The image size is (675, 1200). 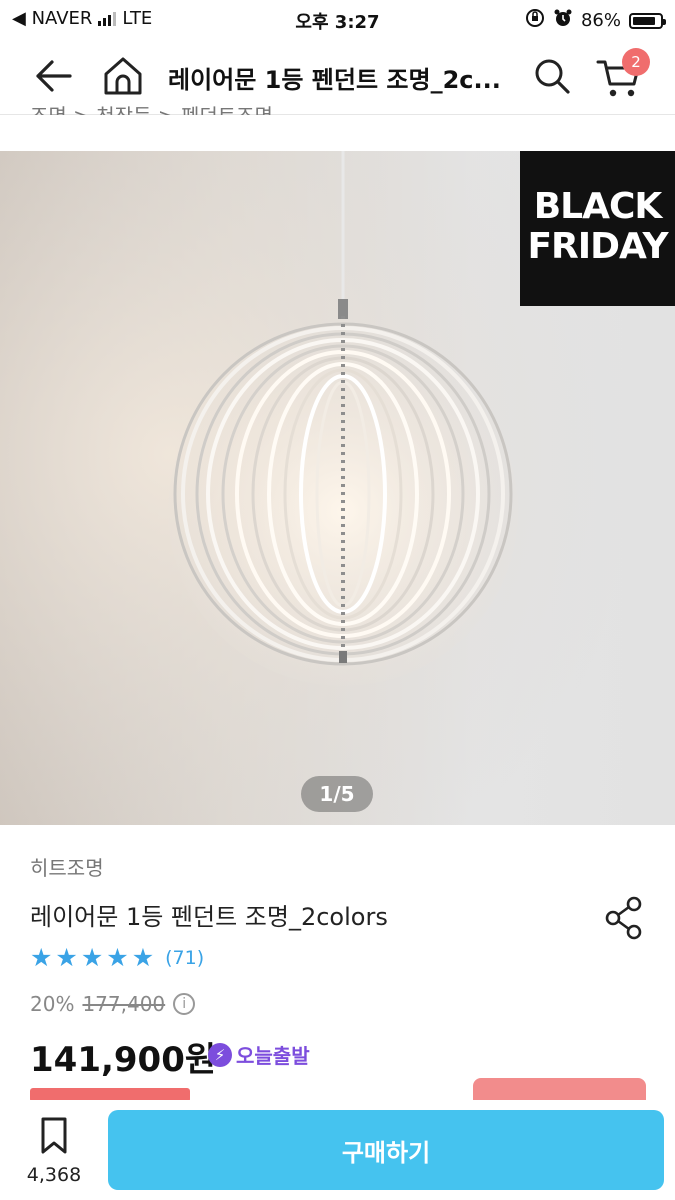 What do you see at coordinates (184, 958) in the screenshot?
I see `review-count: (71)` at bounding box center [184, 958].